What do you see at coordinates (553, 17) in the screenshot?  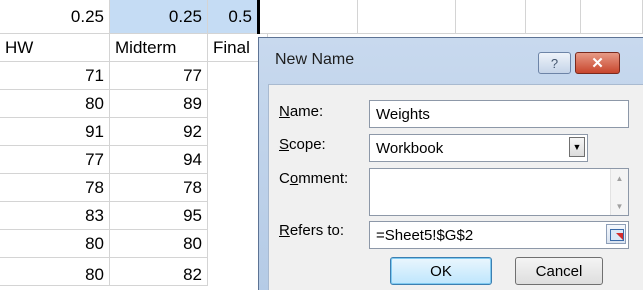 I see `cell-k2` at bounding box center [553, 17].